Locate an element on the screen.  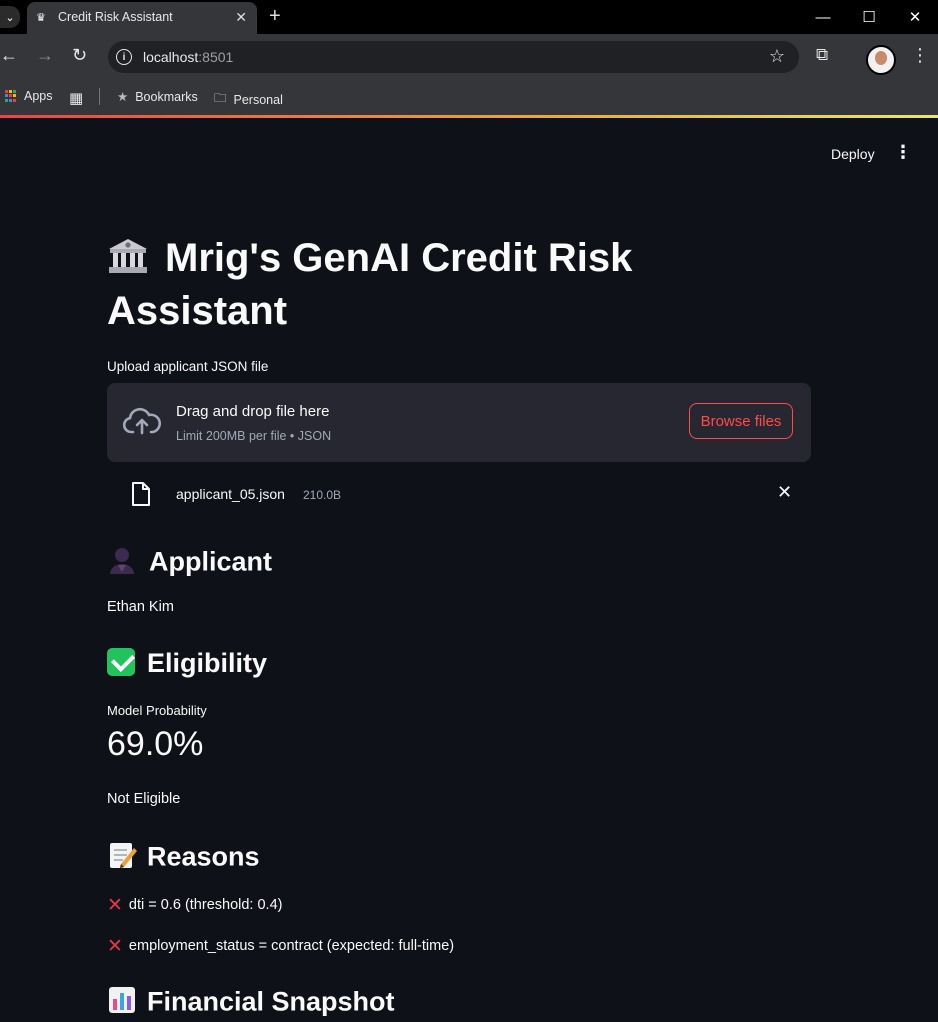
deploy-button: Deploy is located at coordinates (853, 154).